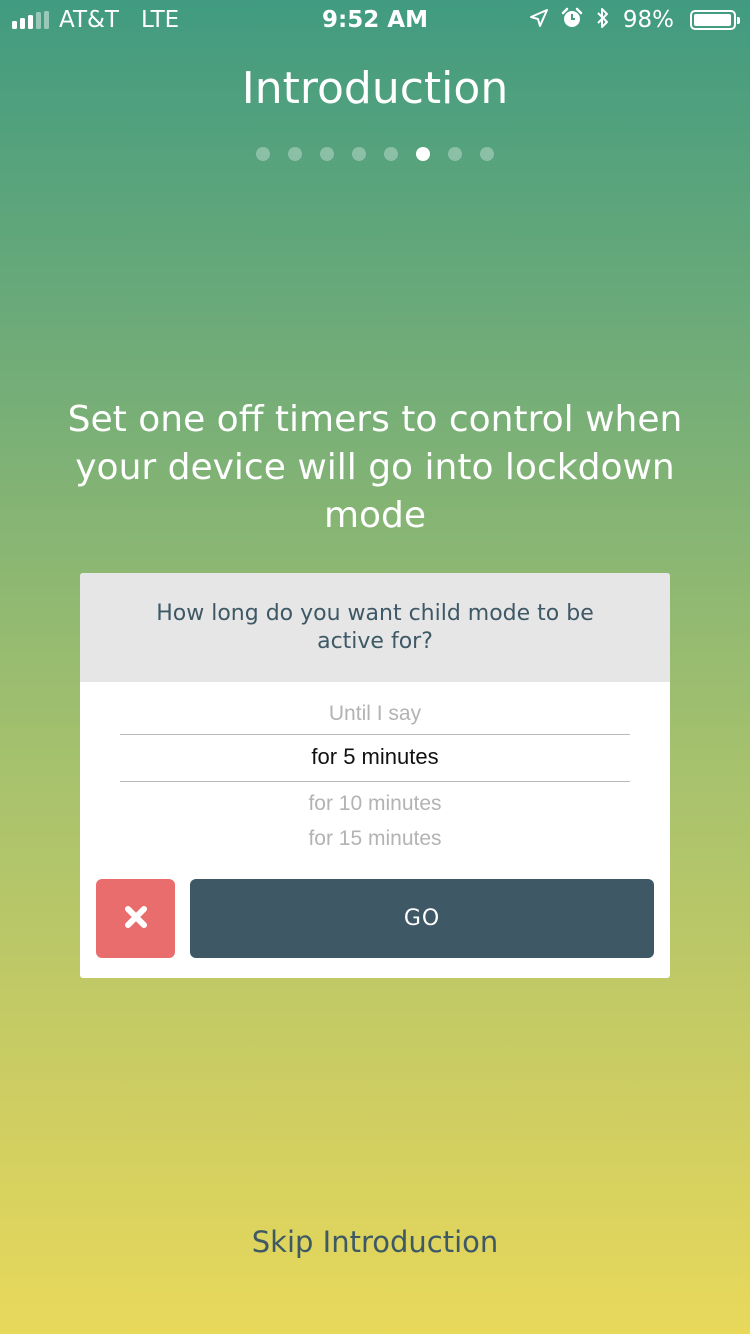  What do you see at coordinates (648, 20) in the screenshot?
I see `battery-percent: 98%` at bounding box center [648, 20].